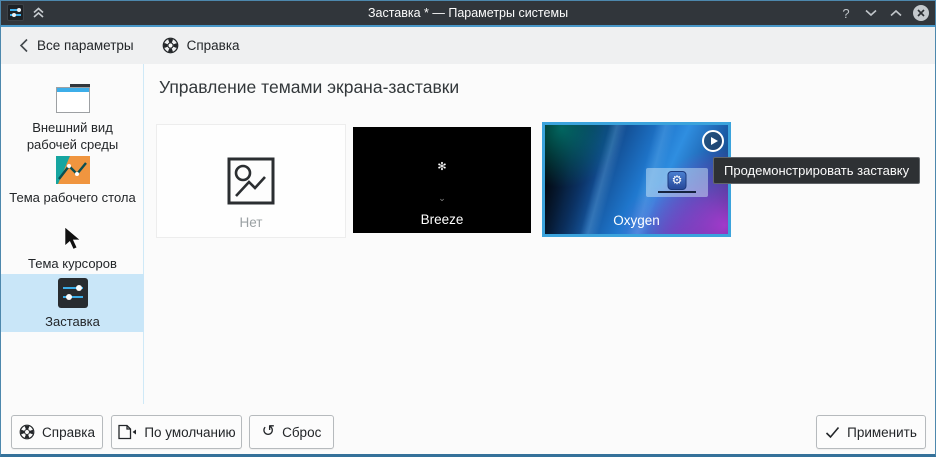 Image resolution: width=936 pixels, height=457 pixels. I want to click on theme-name: Нет, so click(251, 222).